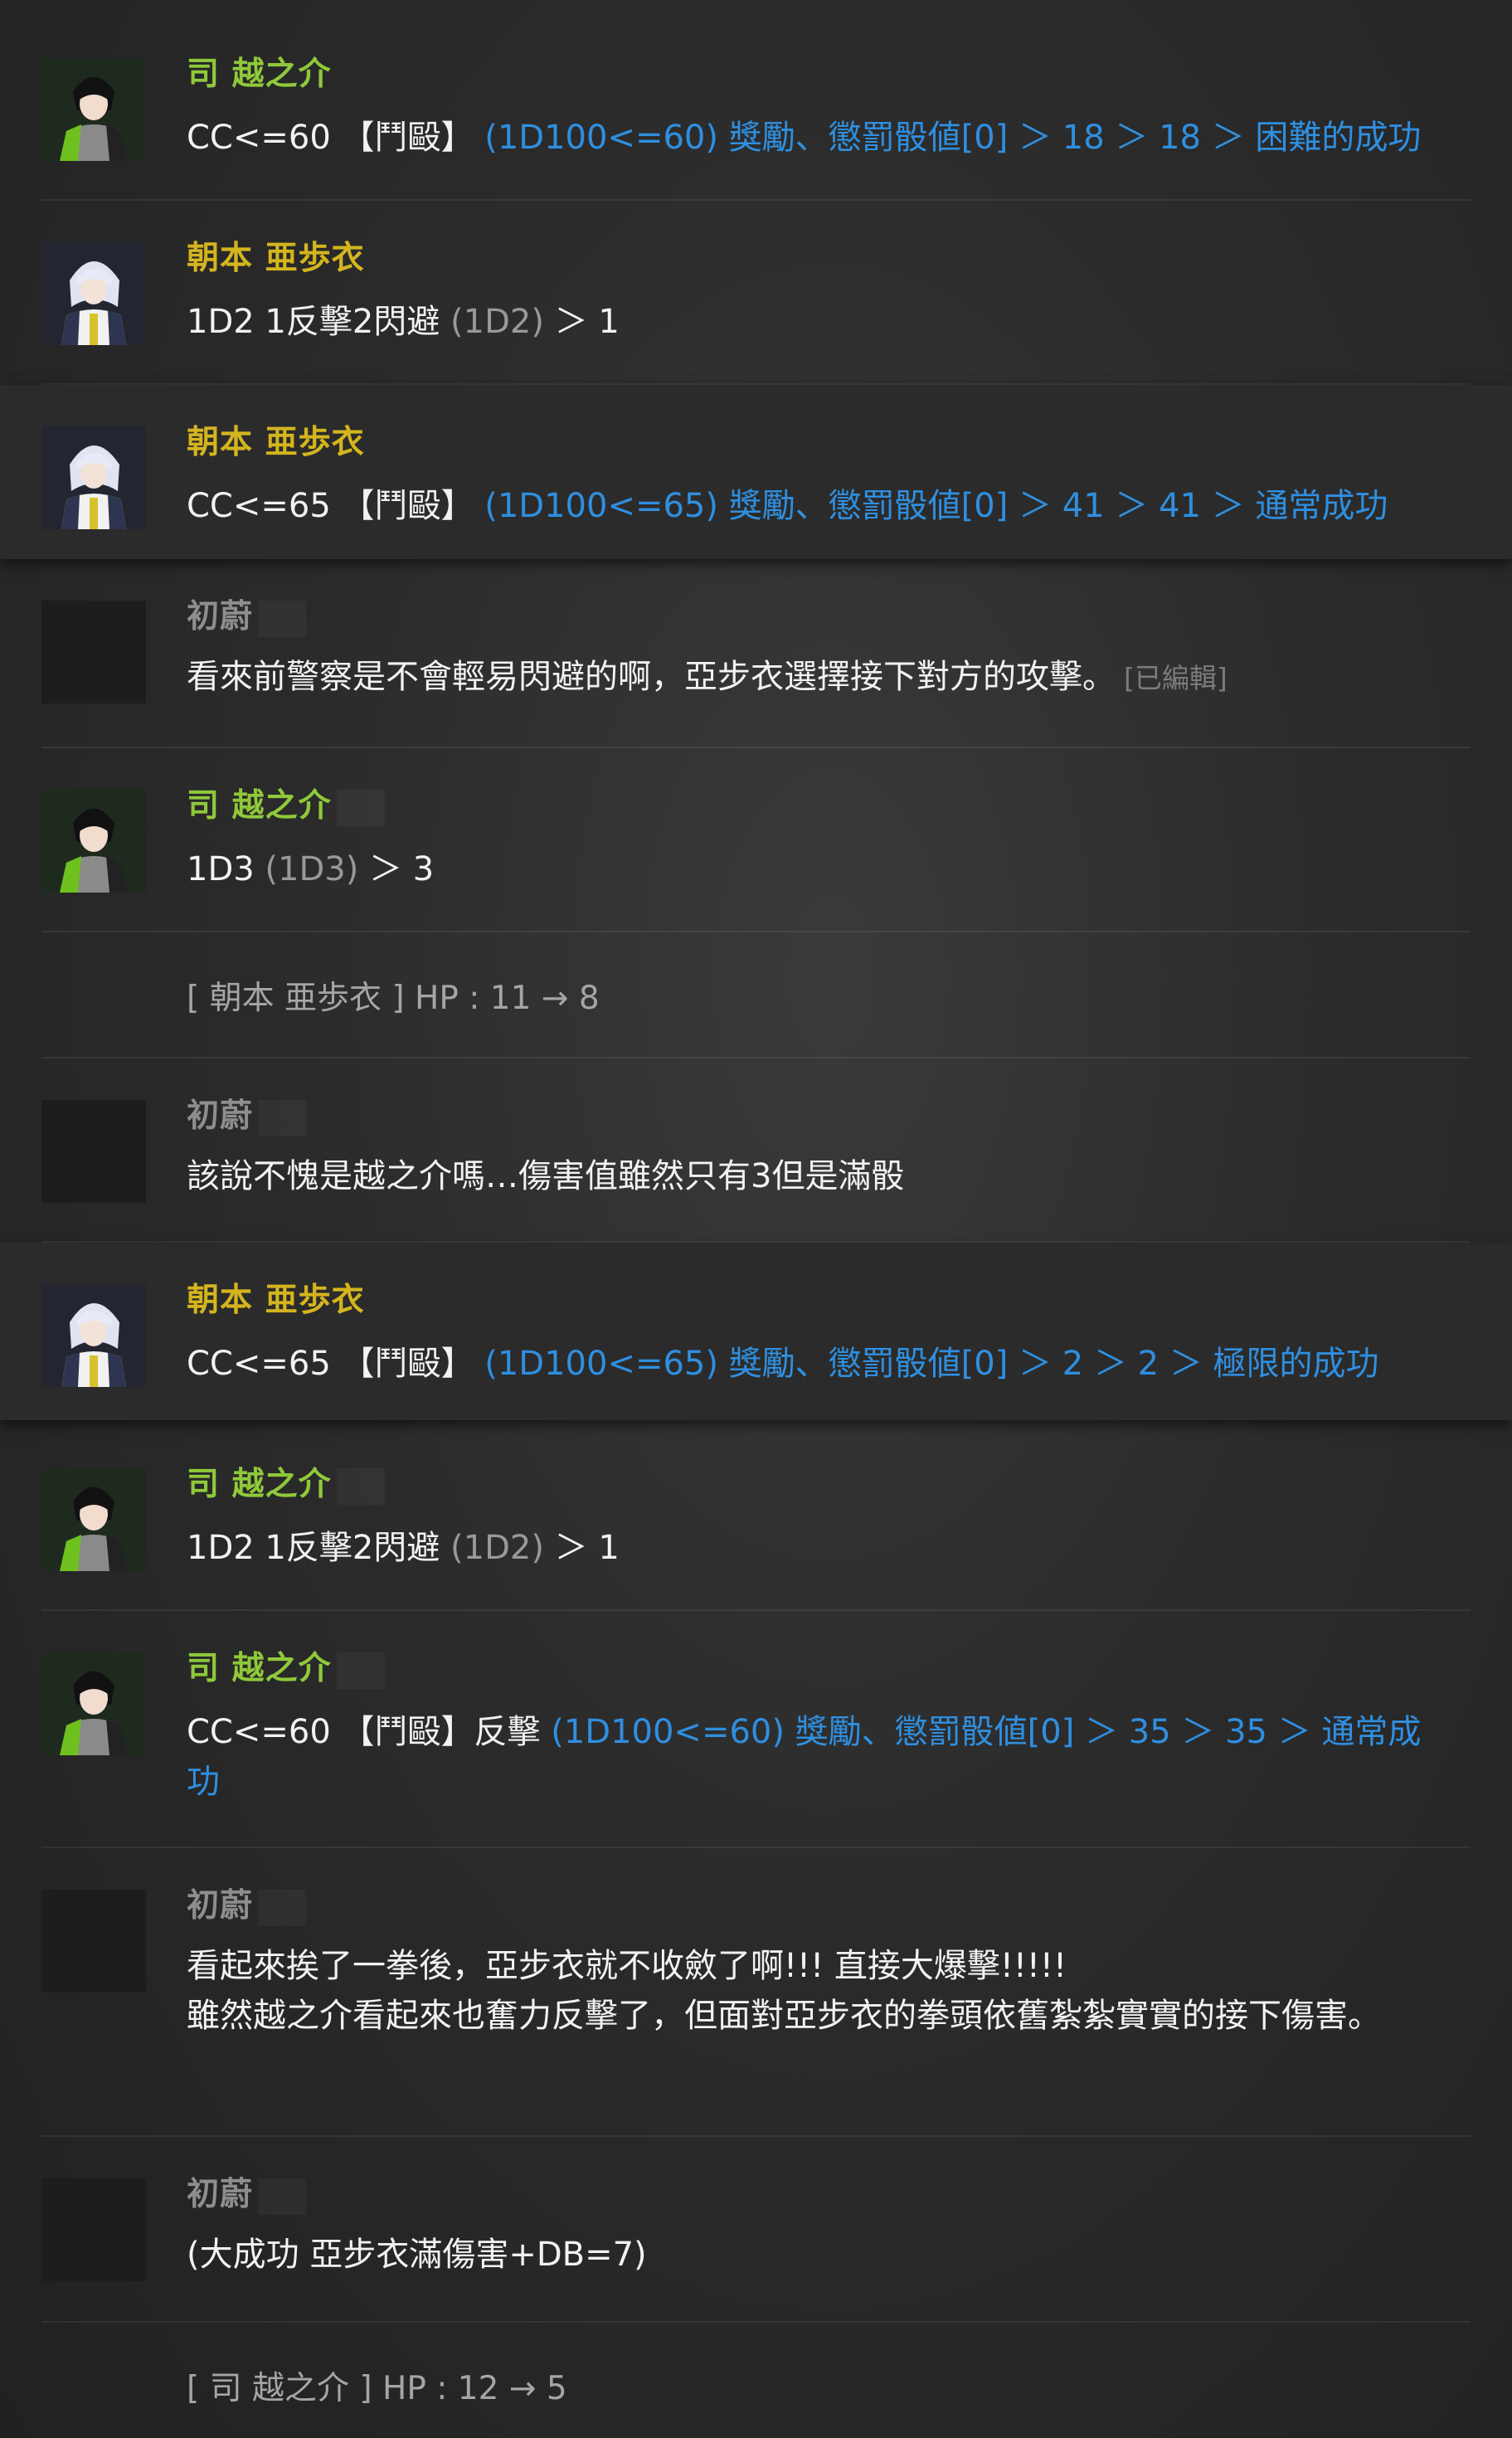  What do you see at coordinates (936, 506) in the screenshot?
I see `roll-result: (1D100<=65) 獎勵、懲罰骰値[0] ＞ 41 ＞ 41 ＞ 通常成功` at bounding box center [936, 506].